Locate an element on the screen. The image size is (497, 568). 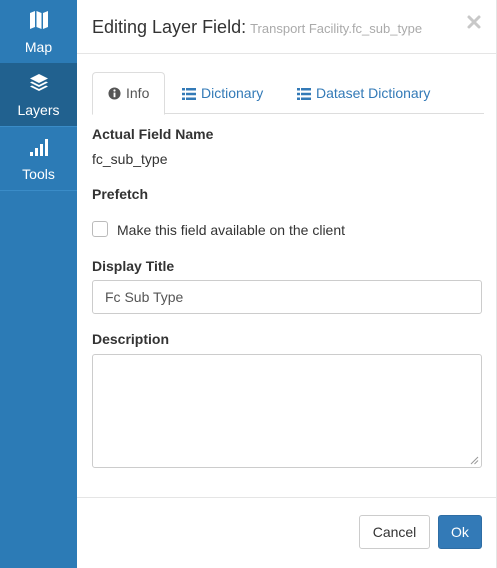
tab-label: Dataset Dictionary is located at coordinates (373, 93).